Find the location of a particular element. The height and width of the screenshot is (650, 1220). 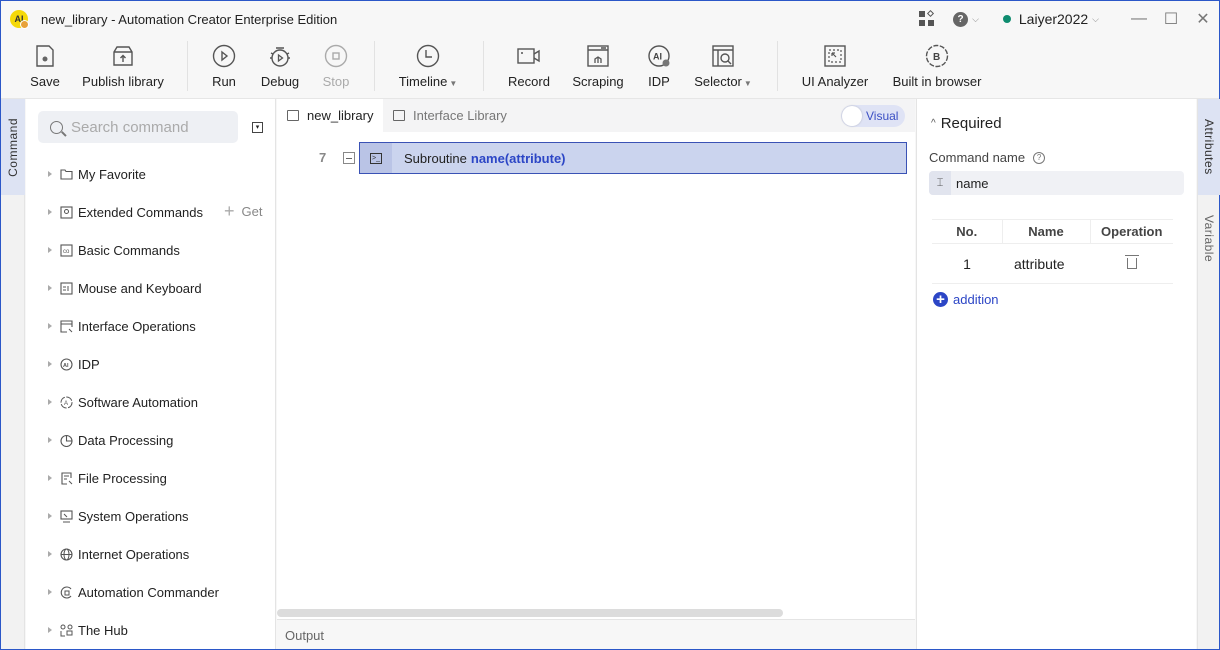

help-menu: ? ⌵ is located at coordinates (966, 19).